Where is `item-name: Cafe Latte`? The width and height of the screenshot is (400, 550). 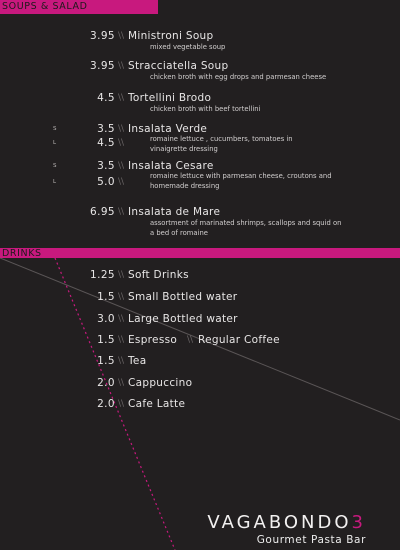
item-name: Cafe Latte is located at coordinates (157, 404).